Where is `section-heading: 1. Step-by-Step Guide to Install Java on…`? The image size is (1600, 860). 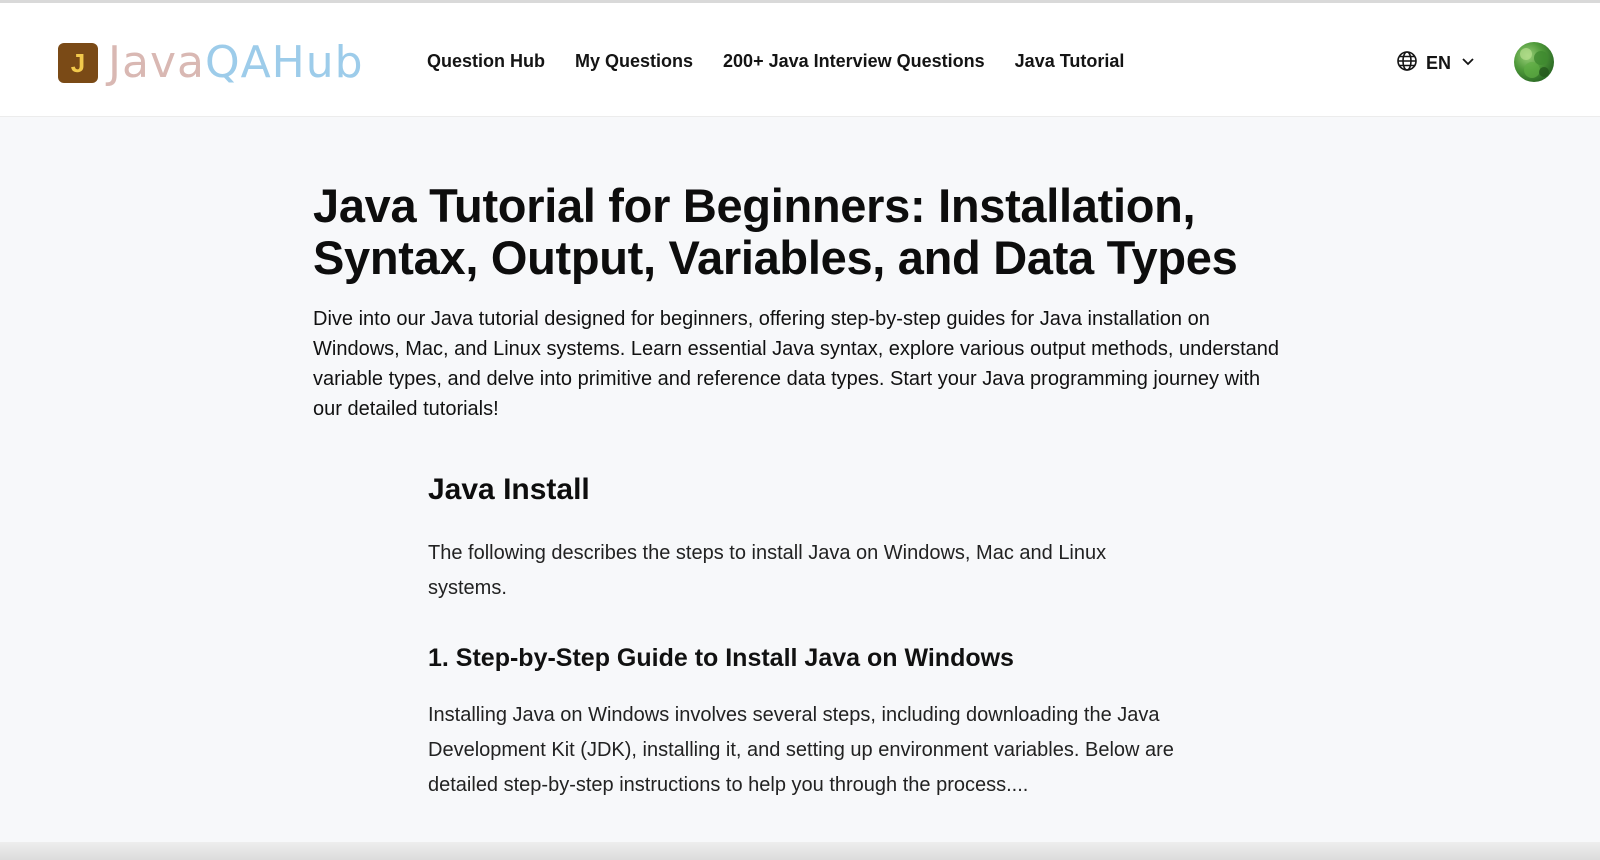
section-heading: 1. Step-by-Step Guide to Install Java on… is located at coordinates (808, 658).